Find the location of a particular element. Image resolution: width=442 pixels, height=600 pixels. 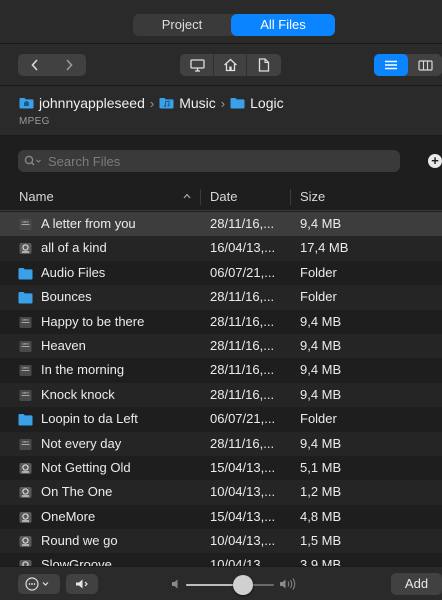

desktop-button is located at coordinates (197, 65).